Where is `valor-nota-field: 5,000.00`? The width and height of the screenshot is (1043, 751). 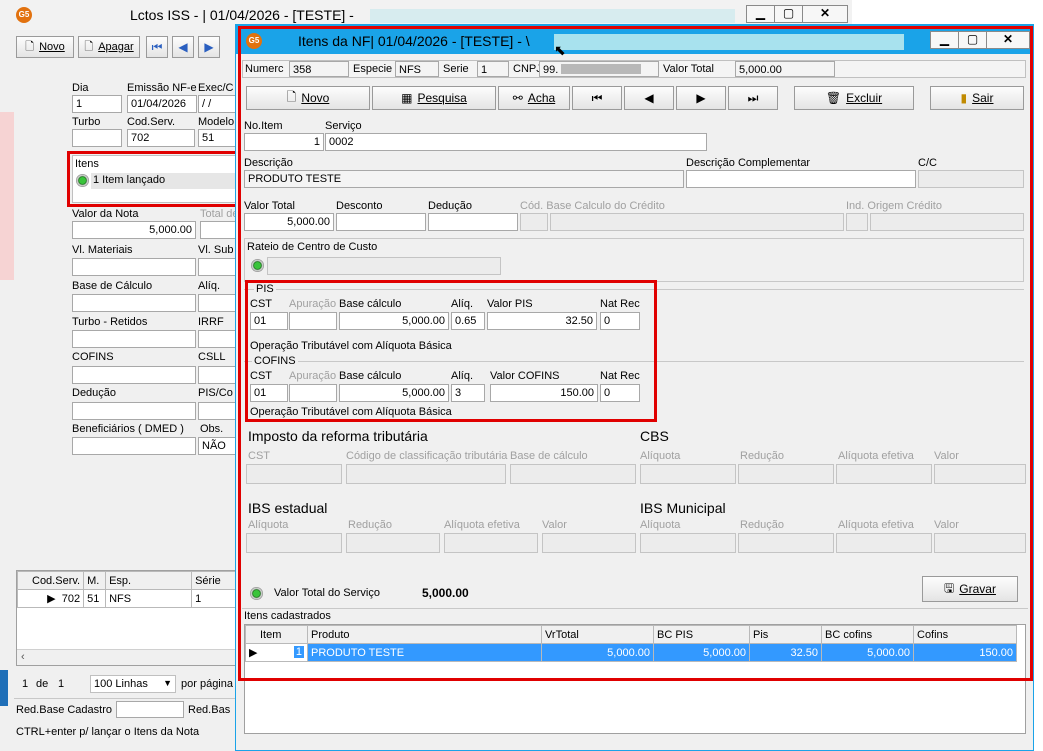 valor-nota-field: 5,000.00 is located at coordinates (134, 230).